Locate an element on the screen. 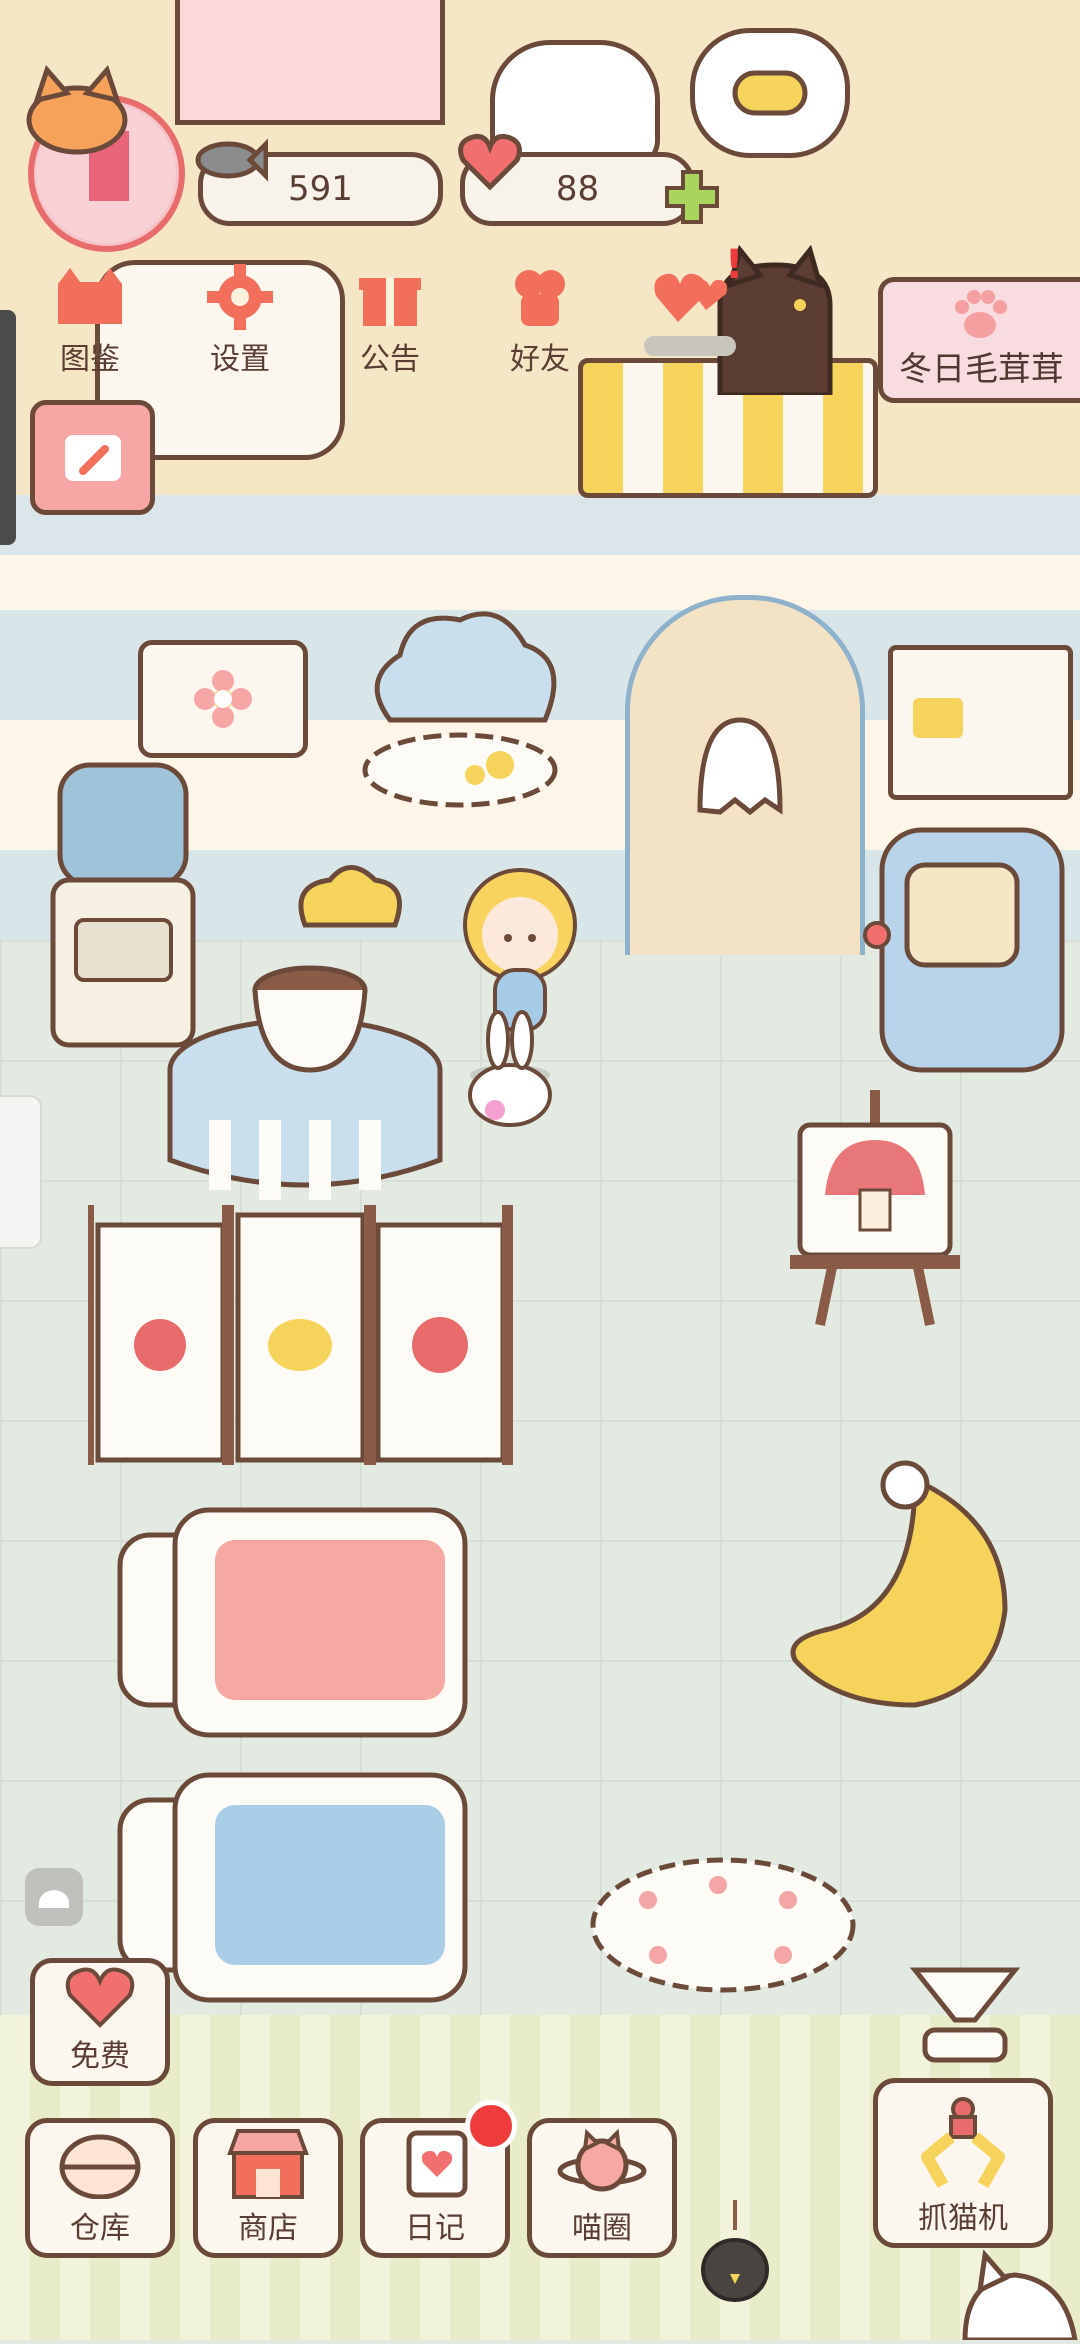 The image size is (1080, 2344). alert-icon: ! is located at coordinates (734, 265).